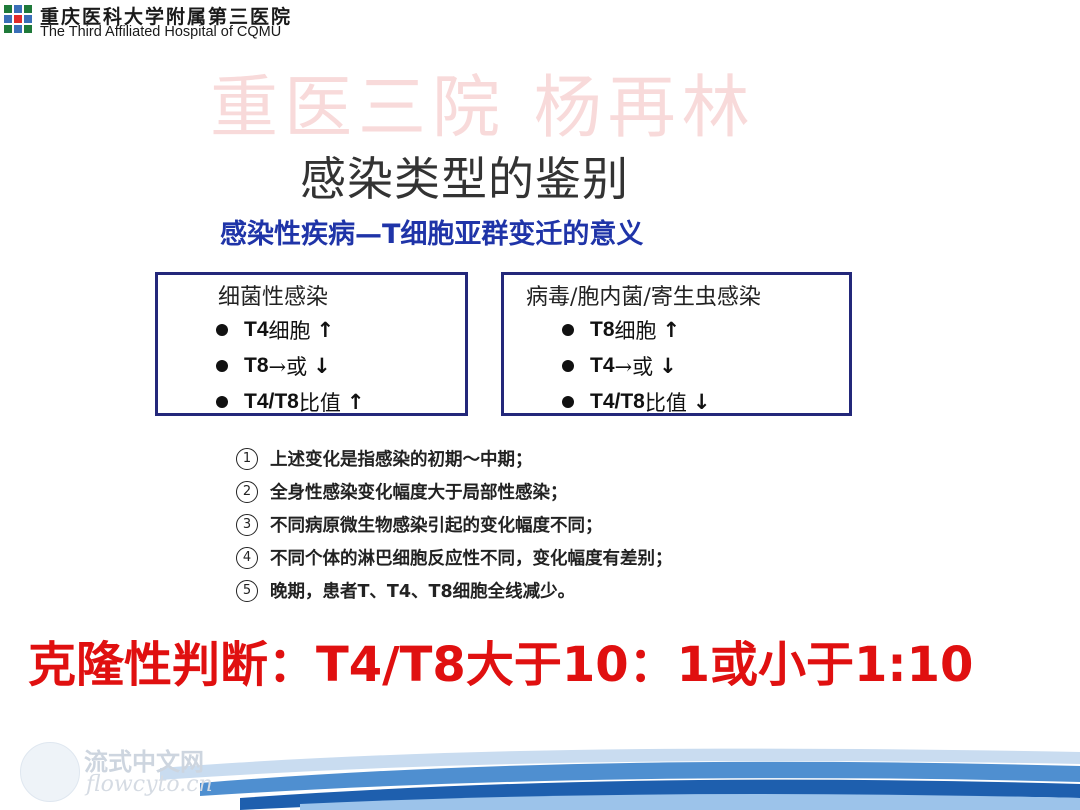 This screenshot has width=1080, height=810. What do you see at coordinates (436, 526) in the screenshot?
I see `note-text: 不同病原微生物感染引起的变化幅度不同；` at bounding box center [436, 526].